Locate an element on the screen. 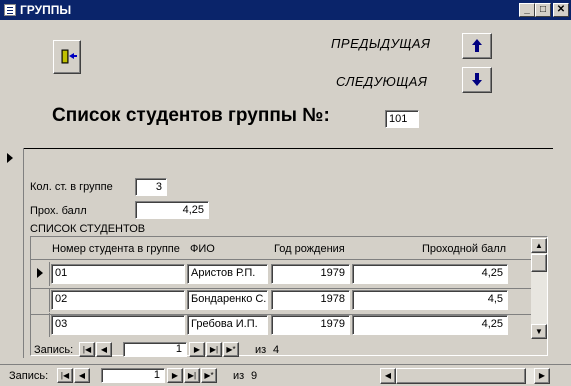  main-record-total: 9 is located at coordinates (254, 376).